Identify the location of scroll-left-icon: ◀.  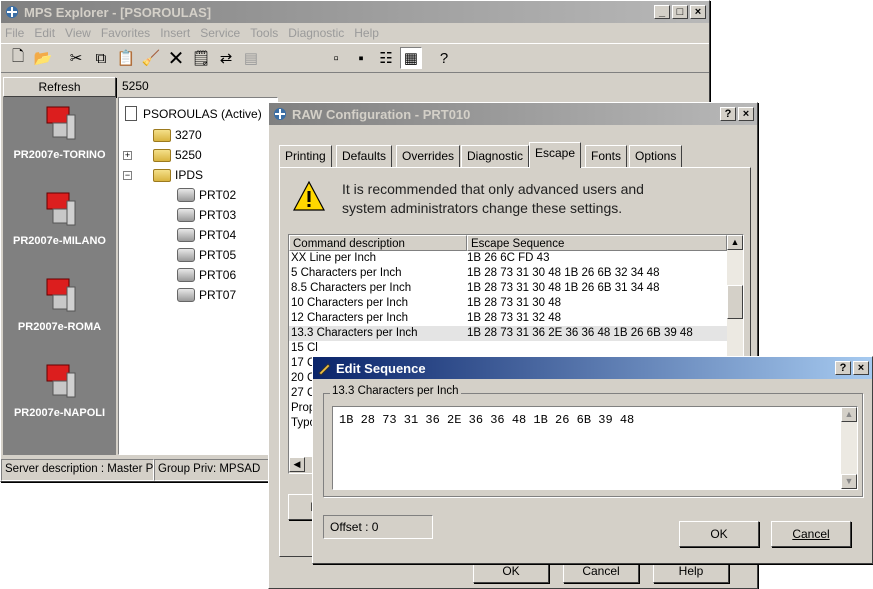
(297, 464).